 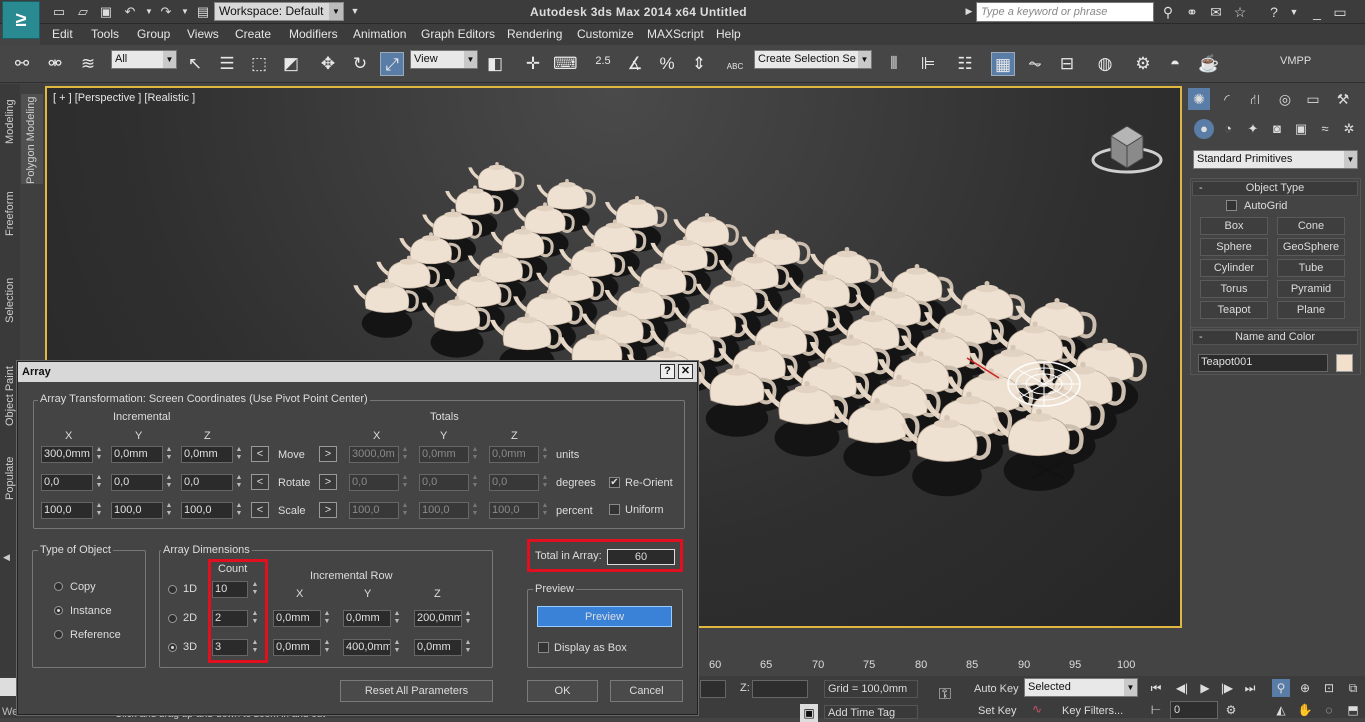 What do you see at coordinates (1035, 64) in the screenshot?
I see `curve-editor-icon: ⏦` at bounding box center [1035, 64].